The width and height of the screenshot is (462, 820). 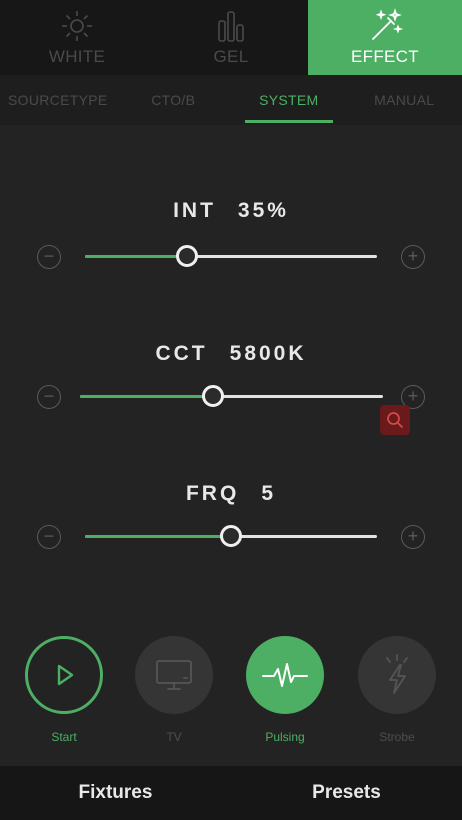 What do you see at coordinates (58, 100) in the screenshot?
I see `subtab-sourcetype: SOURCETYPE` at bounding box center [58, 100].